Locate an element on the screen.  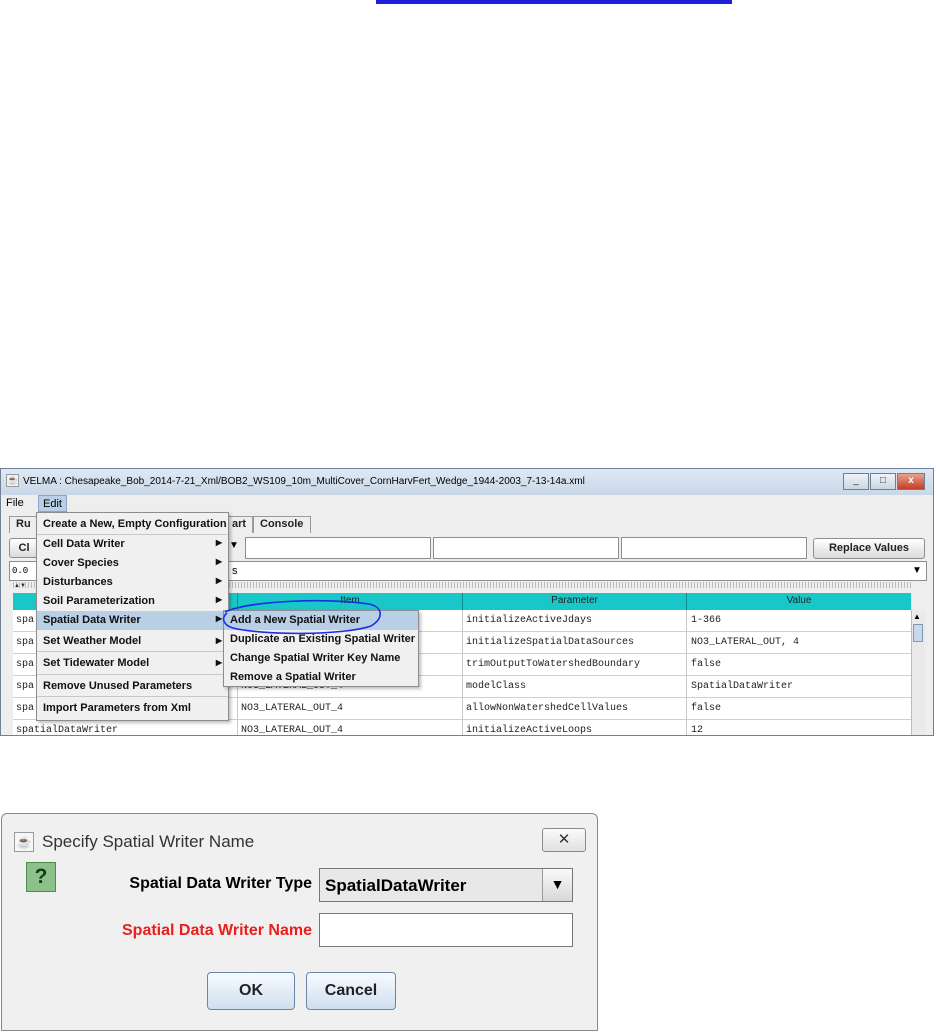
cancel-button: Cancel is located at coordinates (351, 991).